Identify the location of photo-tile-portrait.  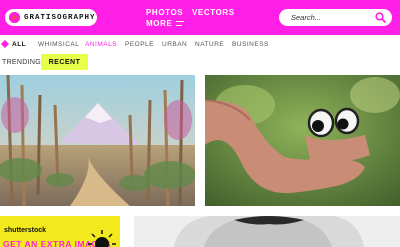
(267, 231).